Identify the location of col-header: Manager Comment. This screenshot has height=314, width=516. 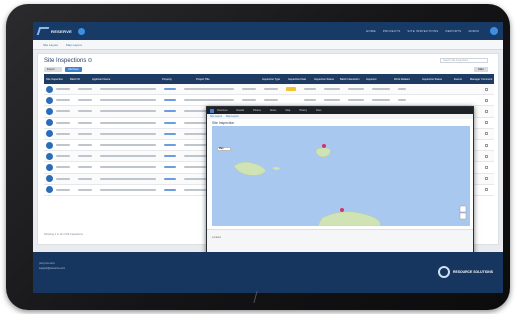
(481, 79).